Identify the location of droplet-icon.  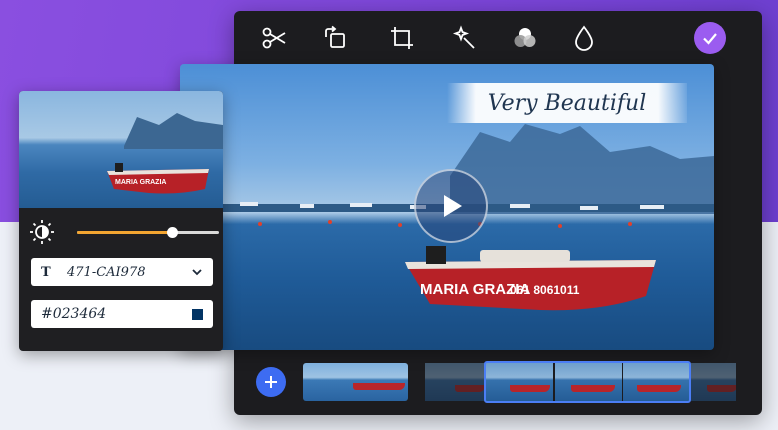
(584, 38).